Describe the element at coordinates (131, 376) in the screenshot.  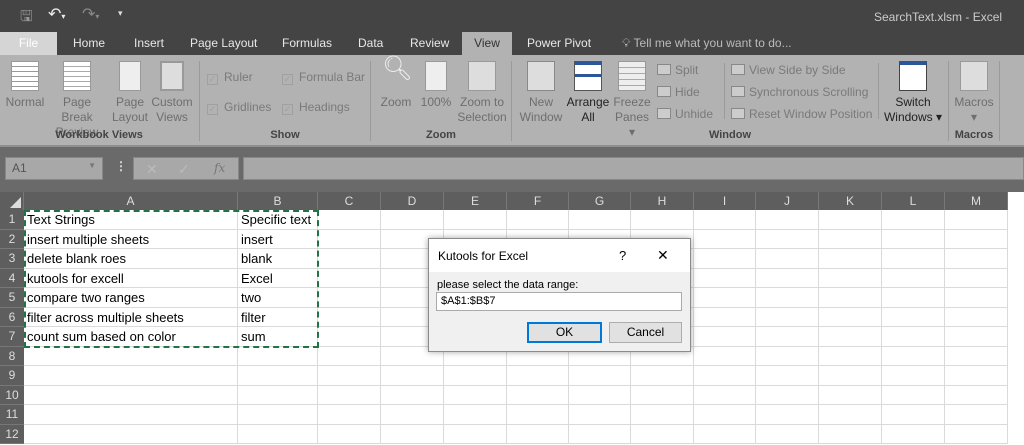
I see `cell-A9` at that location.